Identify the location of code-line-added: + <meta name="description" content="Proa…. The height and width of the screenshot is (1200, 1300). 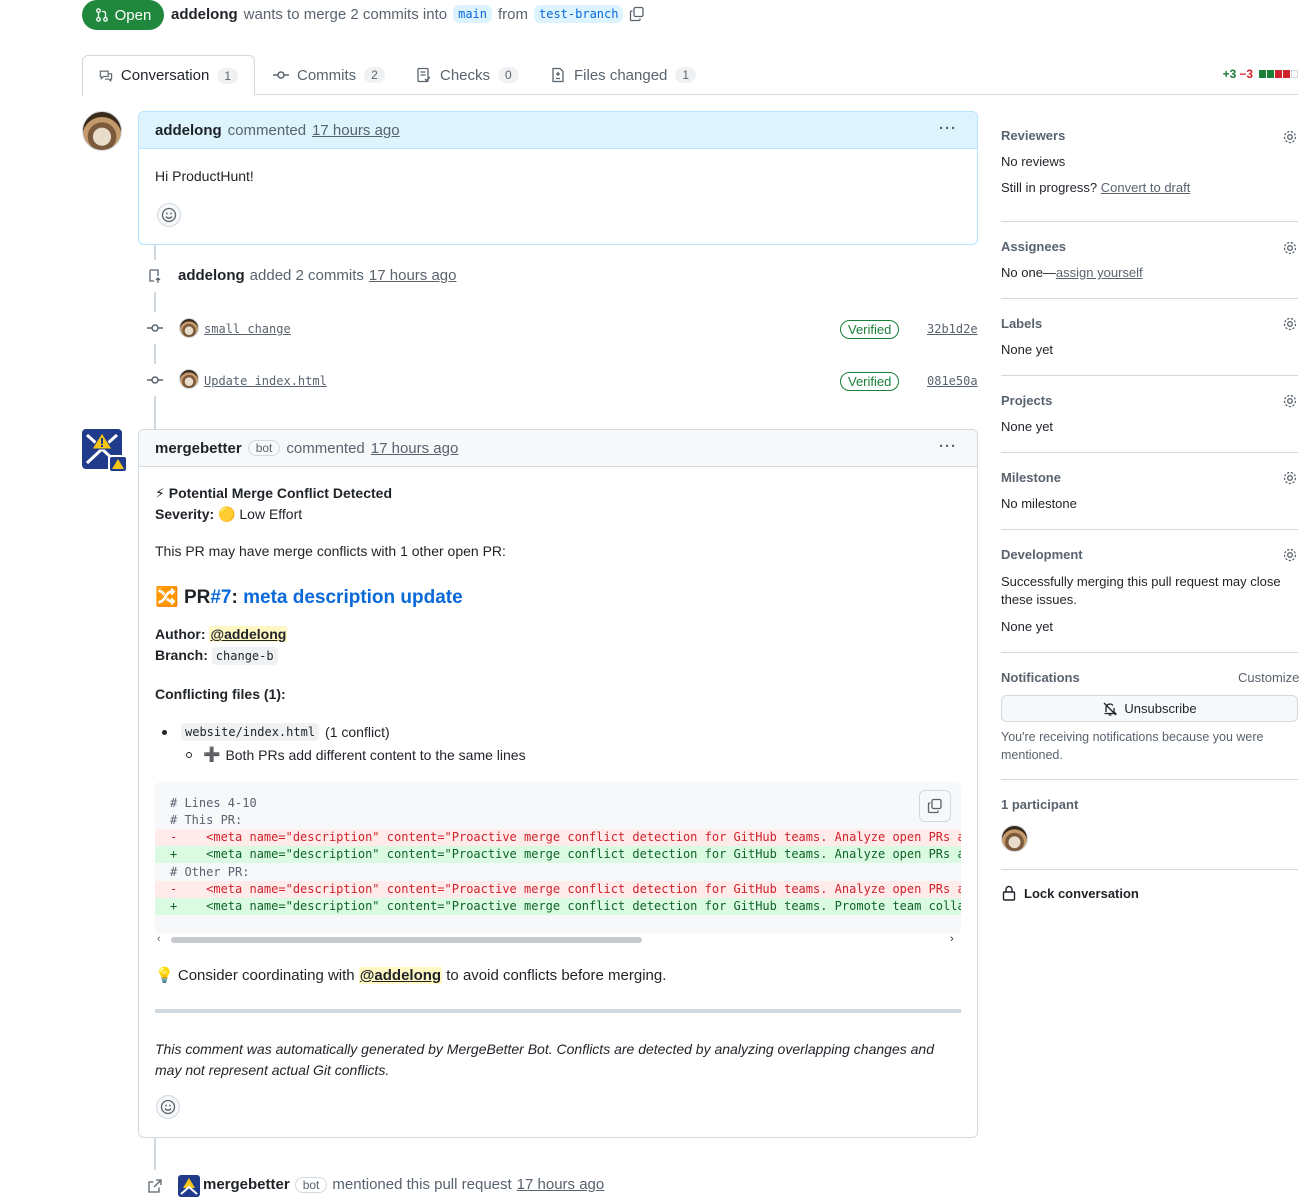
(558, 906).